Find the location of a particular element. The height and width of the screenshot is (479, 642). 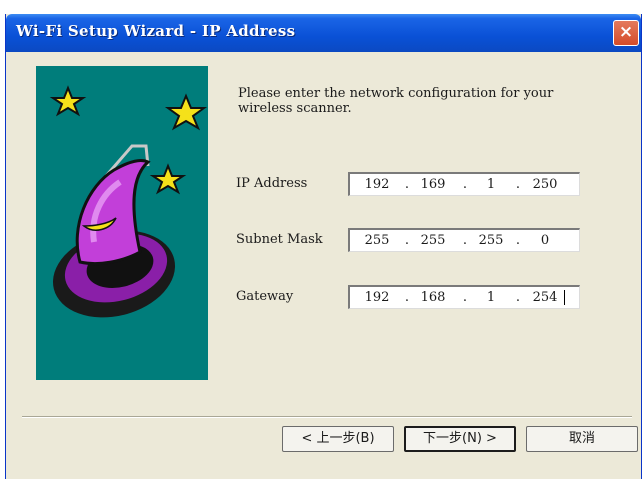

close-button: × is located at coordinates (626, 33).